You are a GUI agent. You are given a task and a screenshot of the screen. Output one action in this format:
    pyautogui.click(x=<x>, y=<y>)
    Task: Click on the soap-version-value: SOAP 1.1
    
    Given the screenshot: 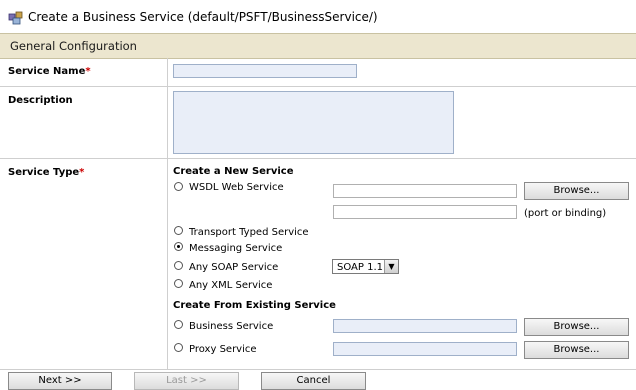 What is the action you would take?
    pyautogui.click(x=360, y=267)
    